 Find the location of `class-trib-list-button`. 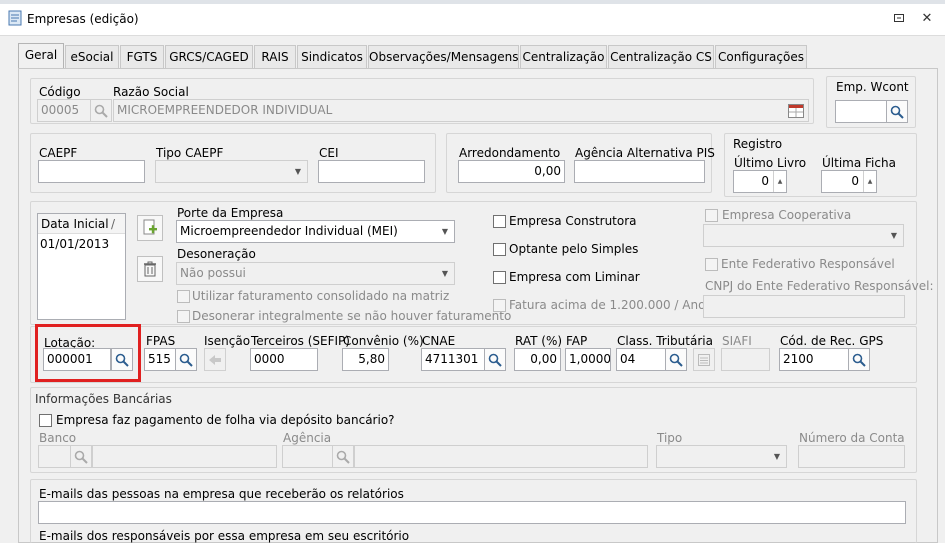

class-trib-list-button is located at coordinates (704, 359).